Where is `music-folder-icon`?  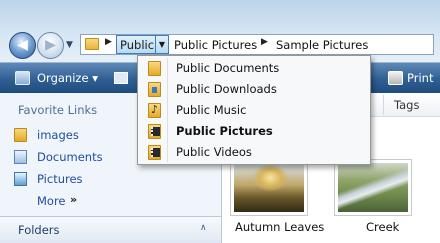 music-folder-icon is located at coordinates (154, 110).